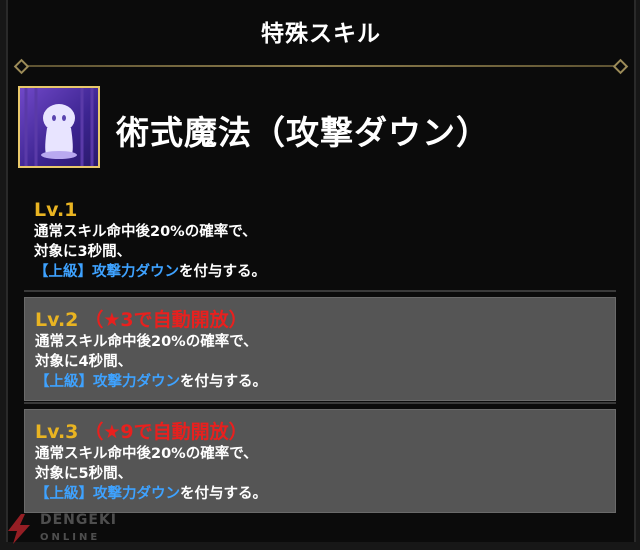  Describe the element at coordinates (166, 432) in the screenshot. I see `unlock-condition: （★9で自動開放）` at that location.